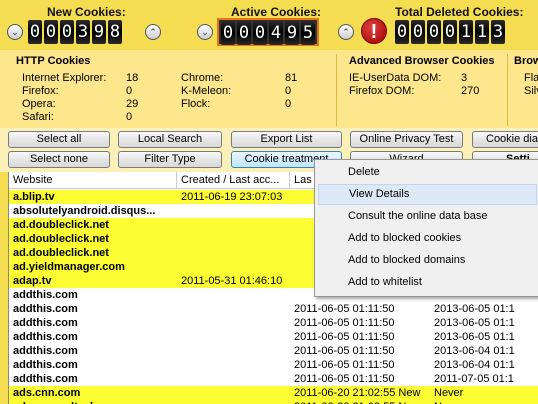 This screenshot has width=538, height=404. I want to click on table-cell-website: adap.tv, so click(32, 281).